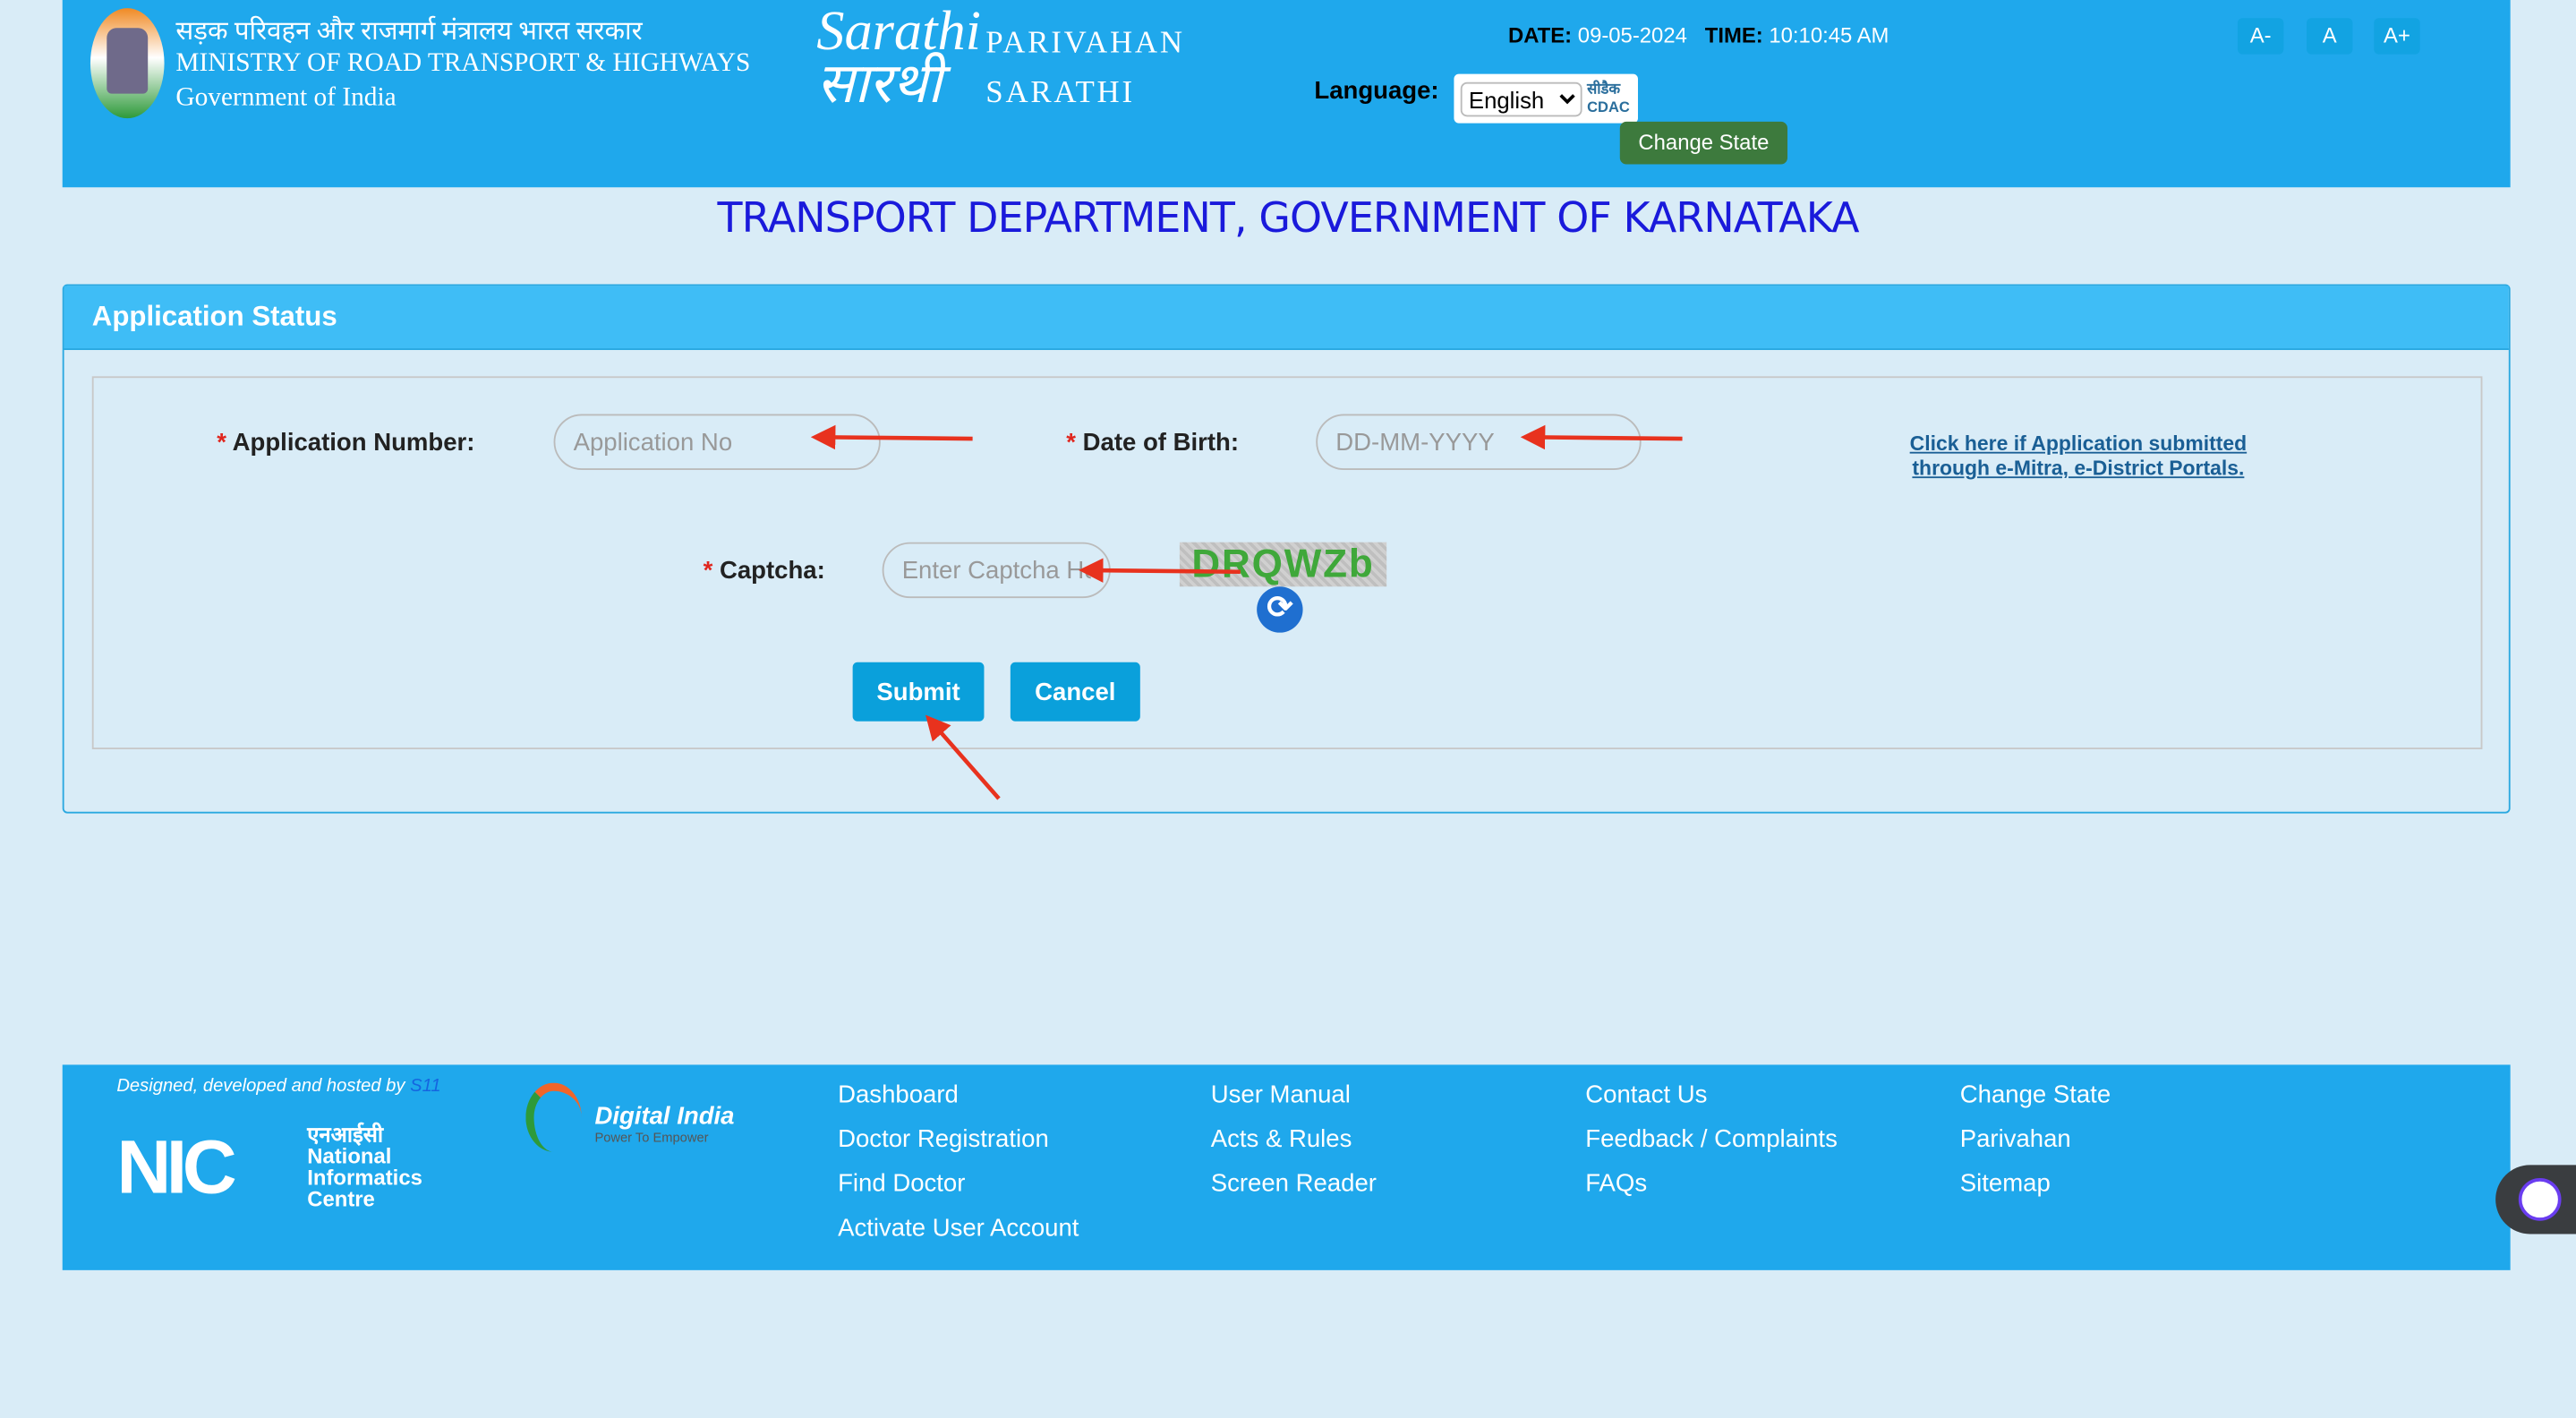 The image size is (2576, 1418). What do you see at coordinates (2015, 1139) in the screenshot?
I see `footer-link-parivahan: Parivahan` at bounding box center [2015, 1139].